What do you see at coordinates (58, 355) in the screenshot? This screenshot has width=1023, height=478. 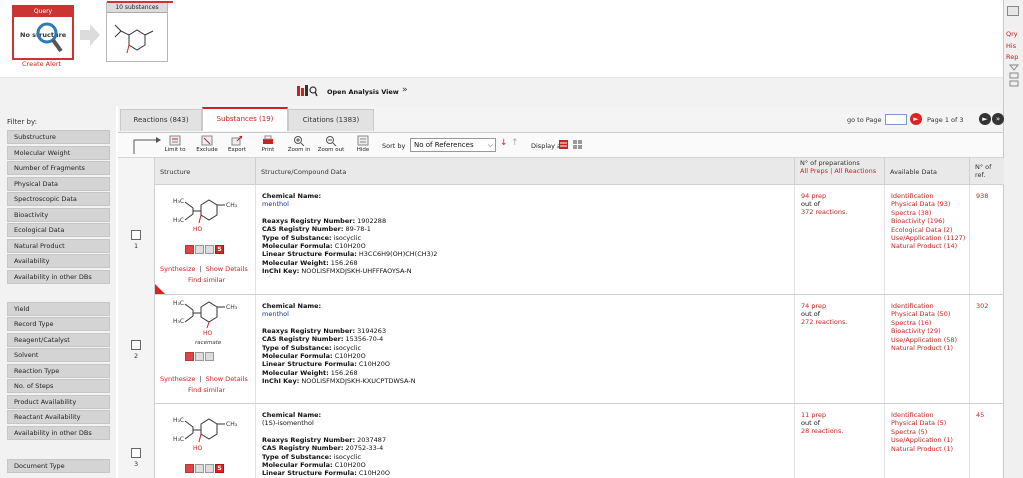 I see `filter-solvent: Solvent` at bounding box center [58, 355].